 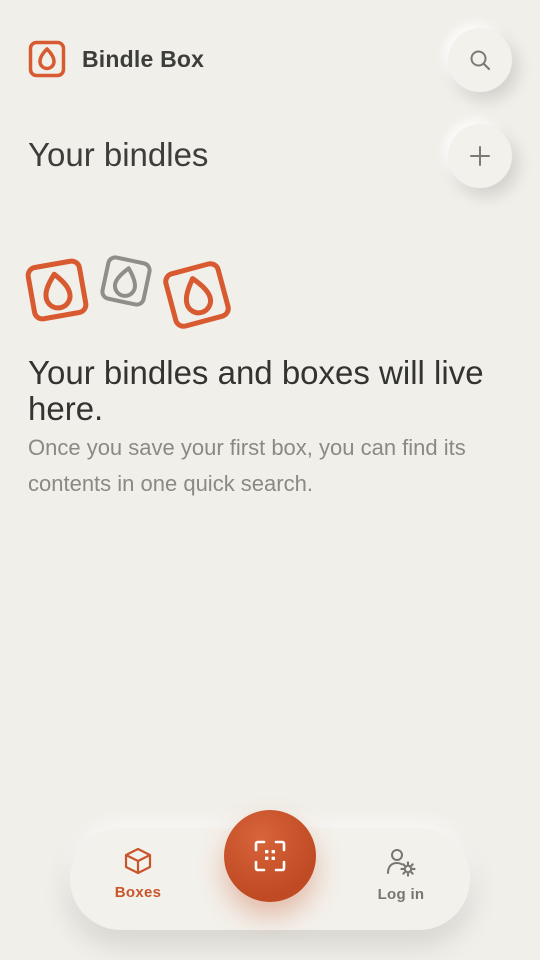 I want to click on add-bindle-button, so click(x=480, y=156).